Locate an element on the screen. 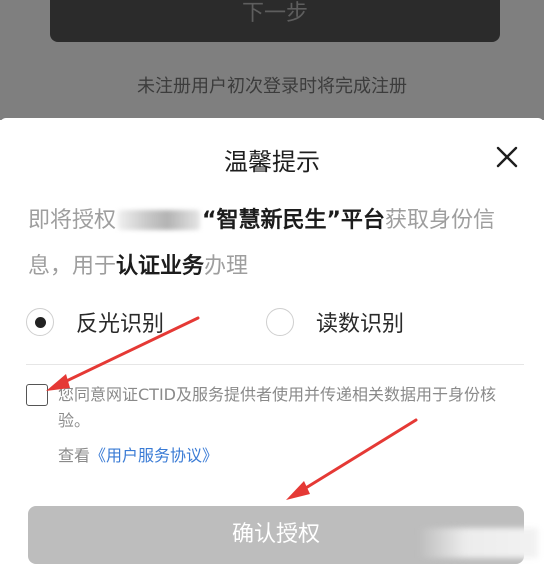 Image resolution: width=544 pixels, height=564 pixels. recognition-options: 反光识别 读数识别 is located at coordinates (276, 322).